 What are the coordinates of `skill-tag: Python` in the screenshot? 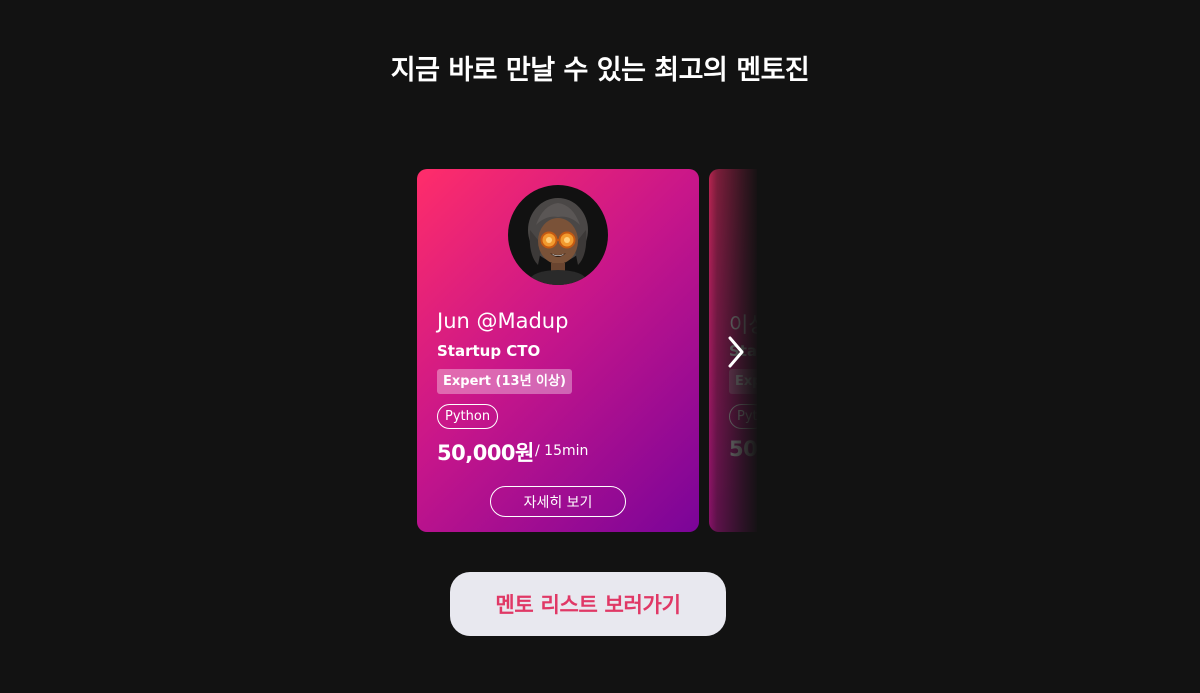 It's located at (468, 416).